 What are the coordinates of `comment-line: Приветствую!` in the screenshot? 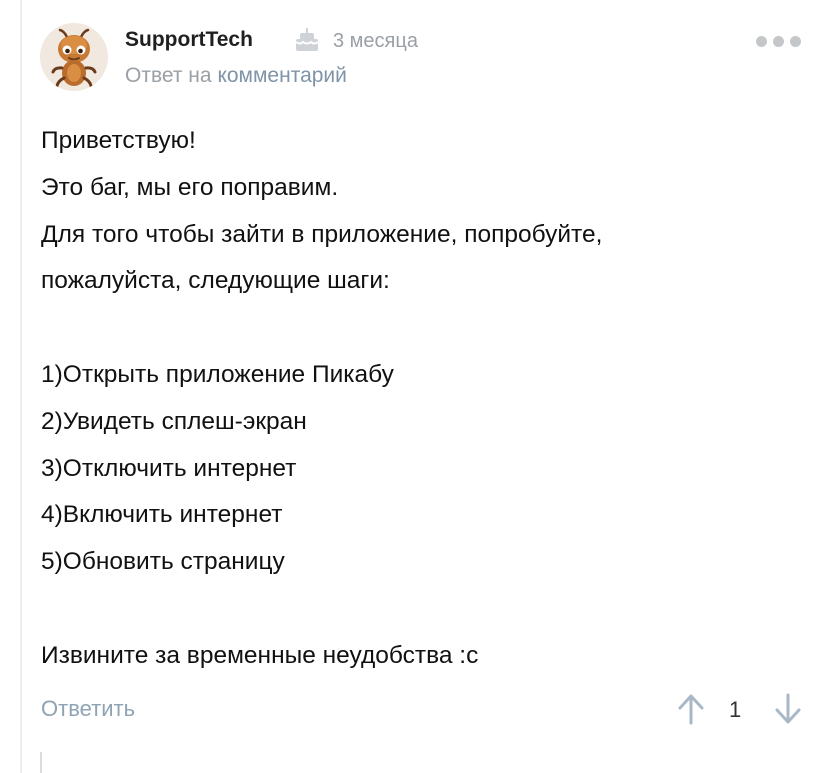 It's located at (118, 140).